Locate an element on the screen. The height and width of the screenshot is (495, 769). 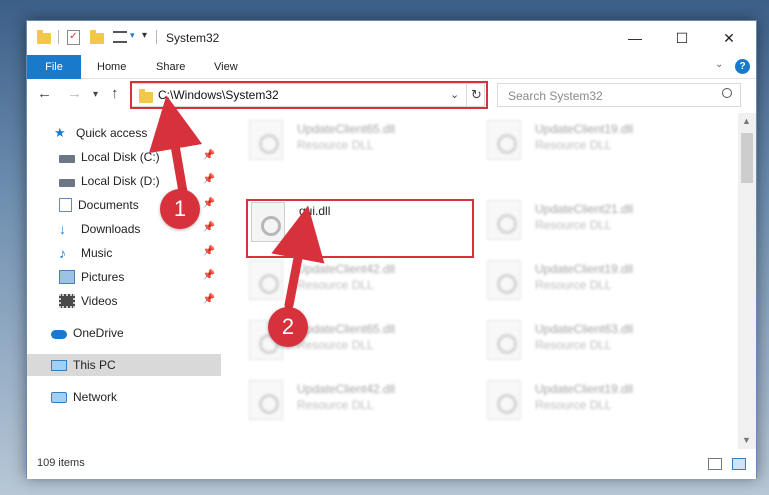
tab-share: Share is located at coordinates (170, 67).